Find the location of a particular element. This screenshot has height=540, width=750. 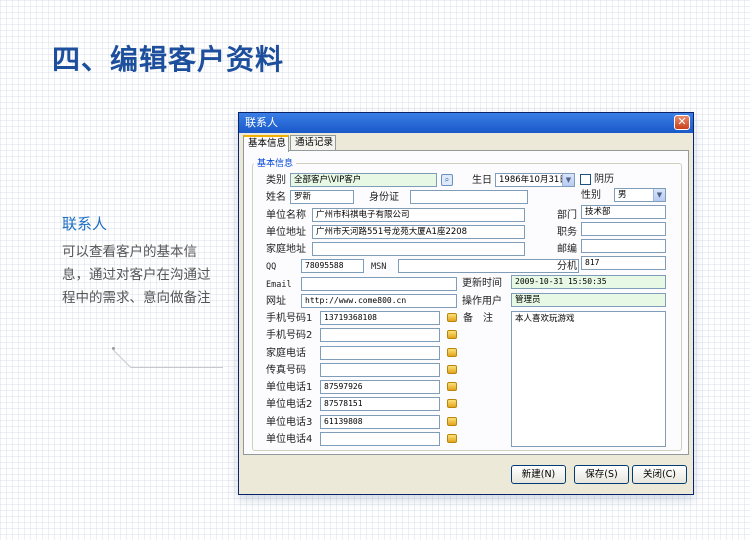

postcode-field is located at coordinates (623, 246).